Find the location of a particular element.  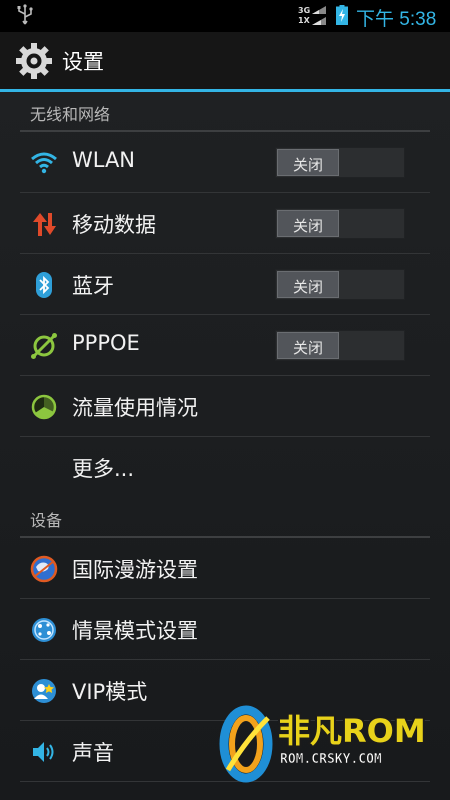

settings-item-bluetooth: 蓝牙 关闭 is located at coordinates (225, 284).